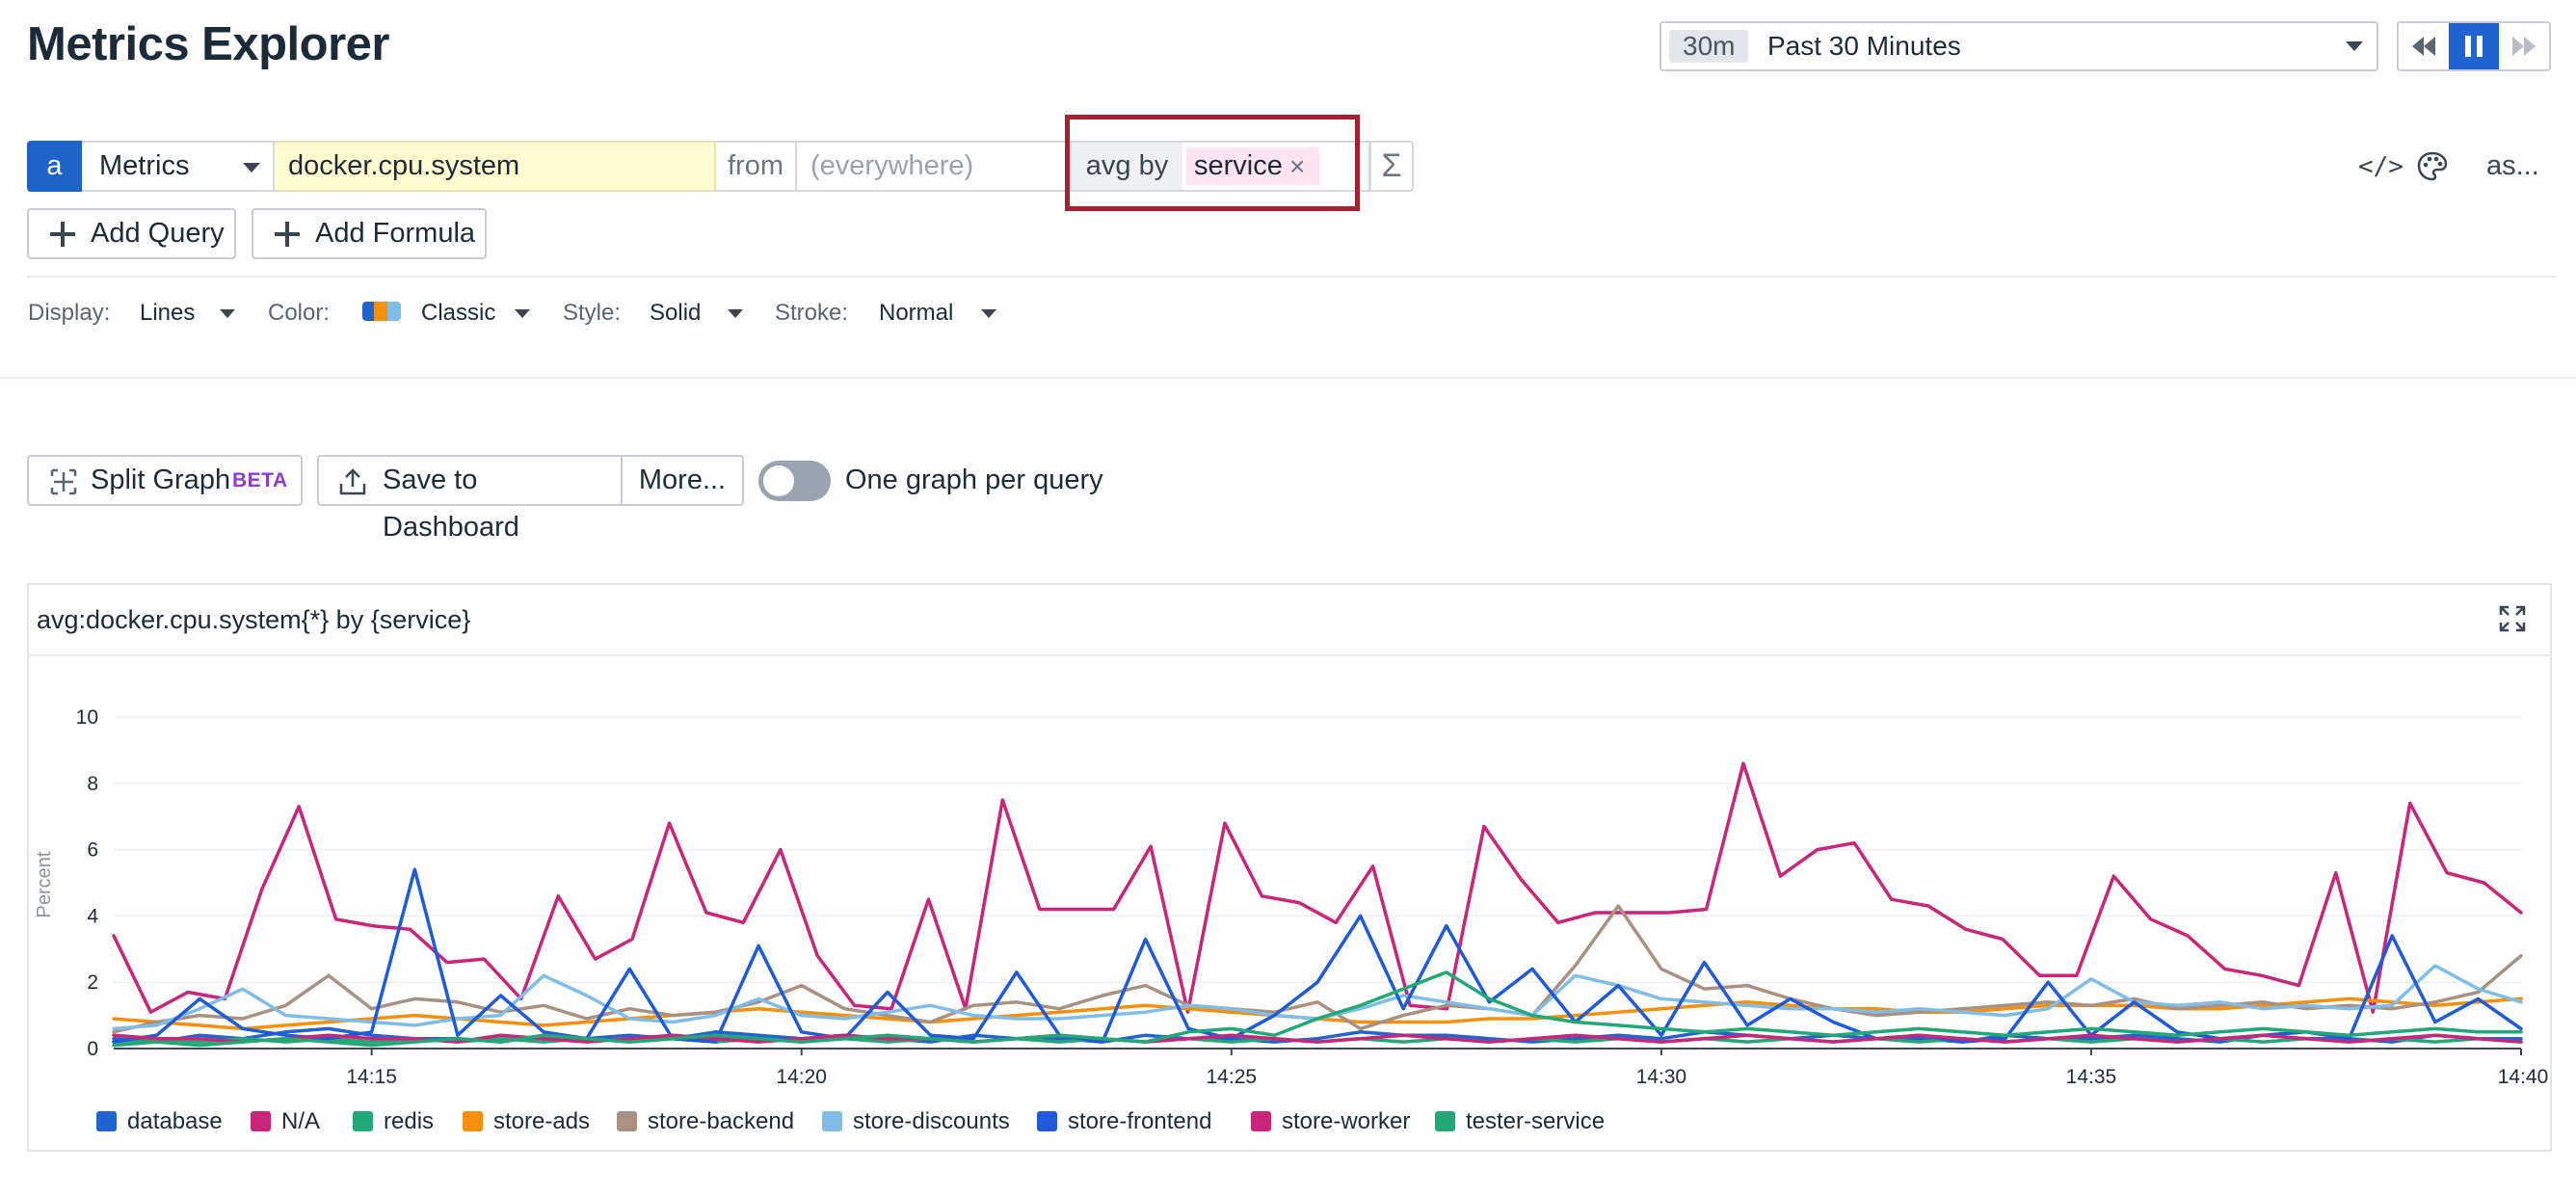 The image size is (2576, 1196). Describe the element at coordinates (409, 1121) in the screenshot. I see `legend-label: redis` at that location.